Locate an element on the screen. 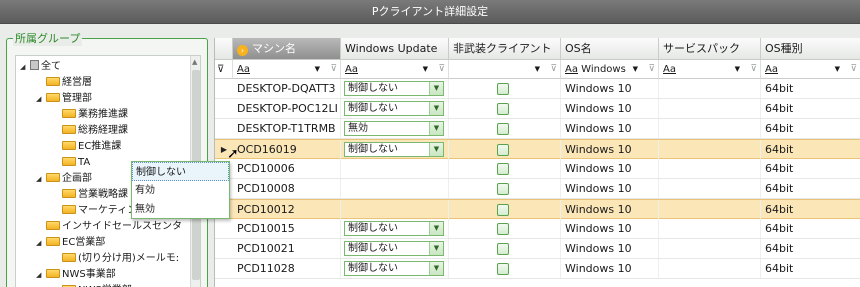 The width and height of the screenshot is (860, 287). cell-windows-update is located at coordinates (395, 188).